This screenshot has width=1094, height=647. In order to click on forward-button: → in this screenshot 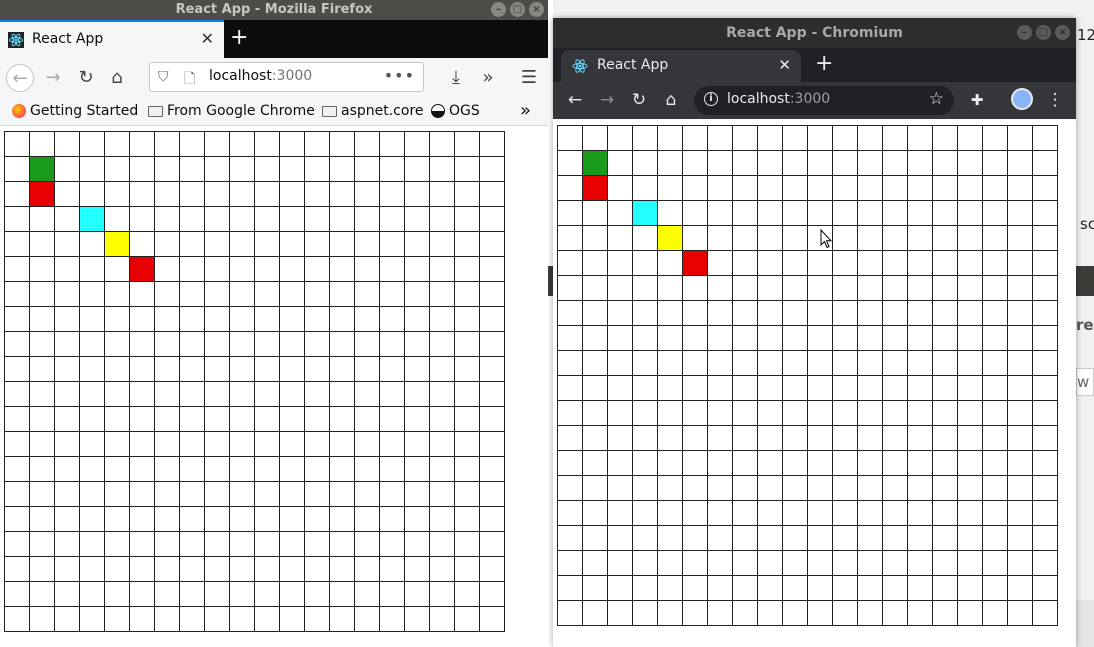, I will do `click(607, 100)`.